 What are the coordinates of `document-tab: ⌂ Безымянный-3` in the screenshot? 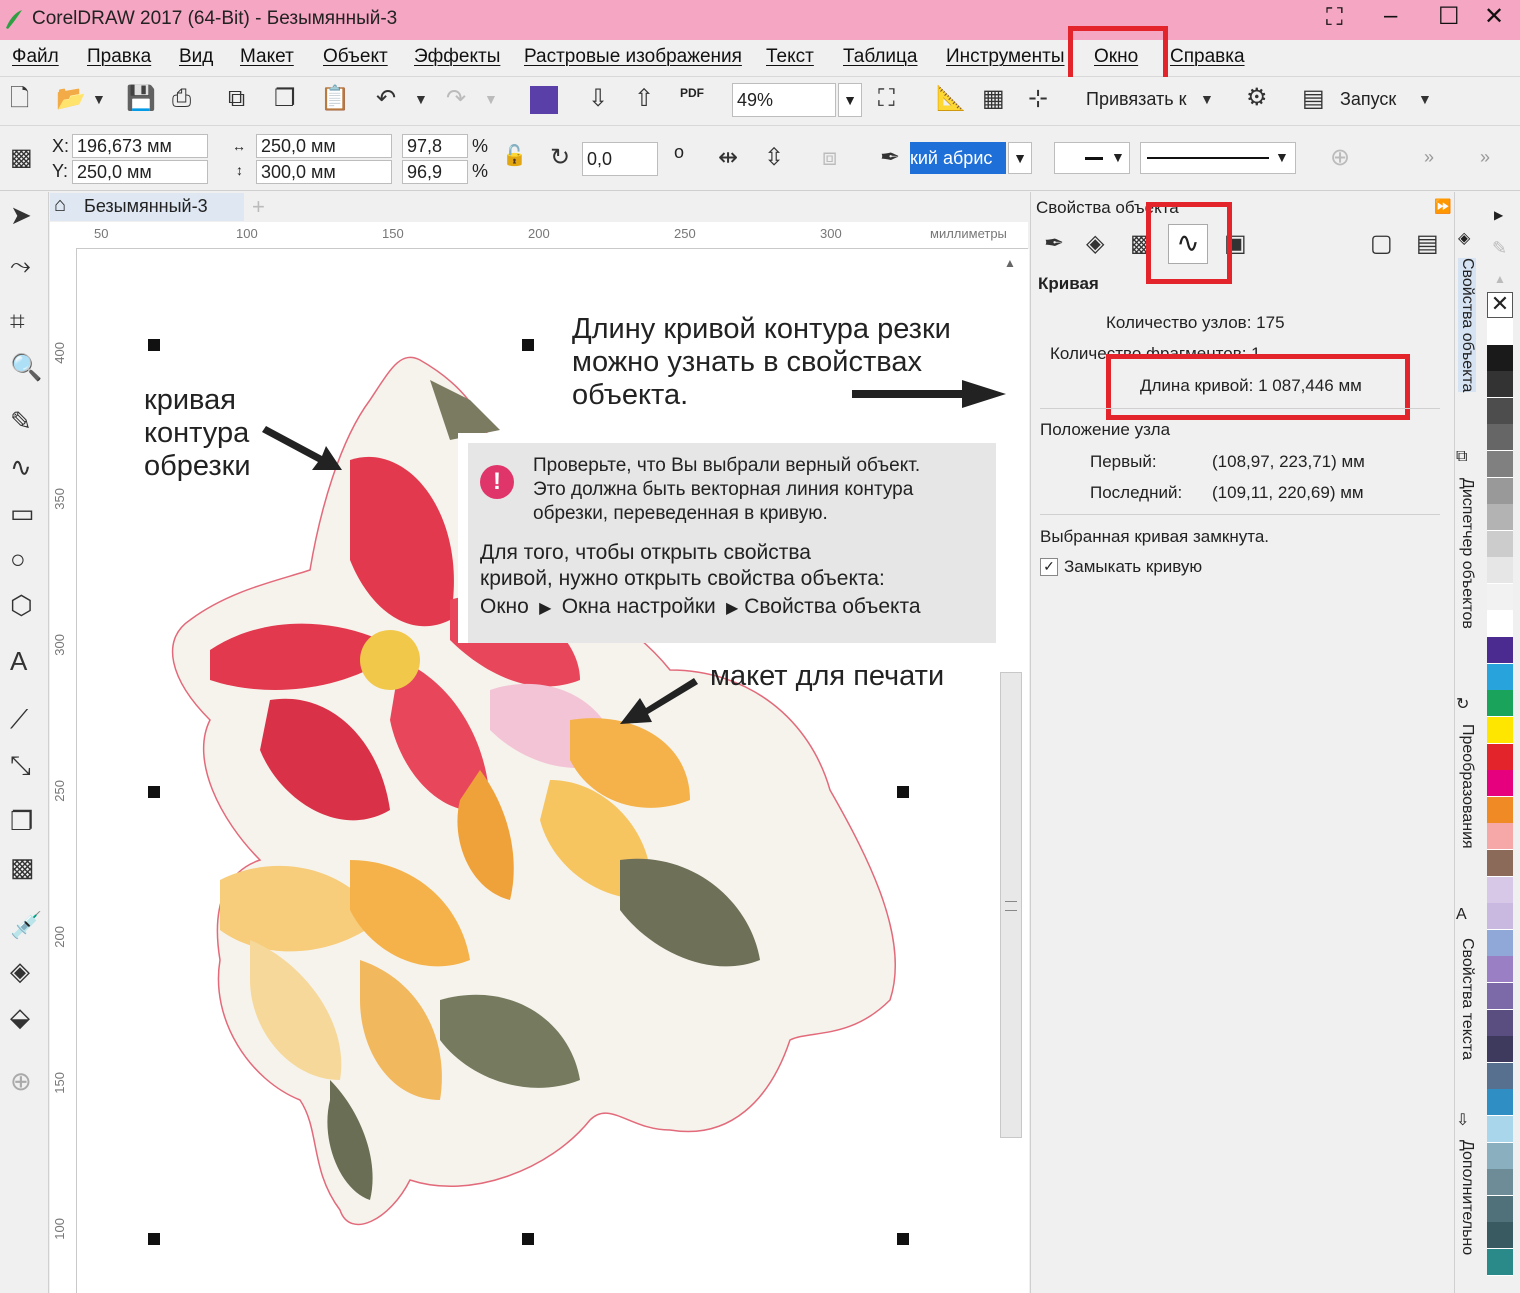 It's located at (147, 207).